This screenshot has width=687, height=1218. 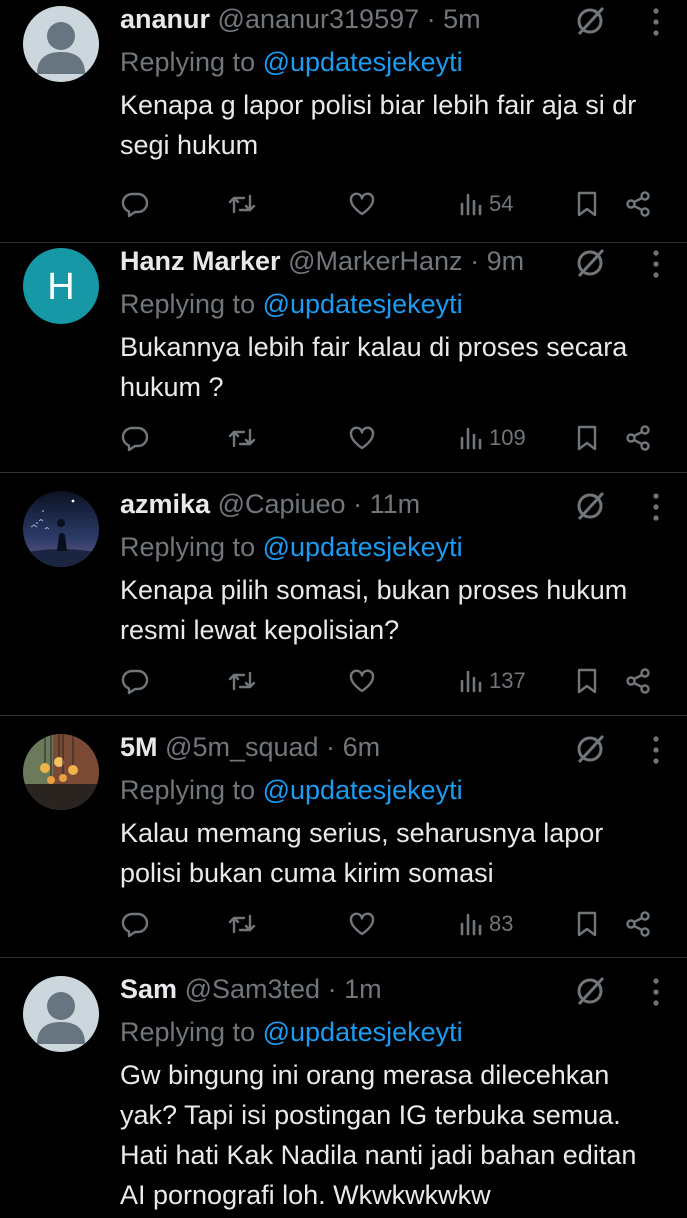 What do you see at coordinates (485, 204) in the screenshot?
I see `views-button: 54` at bounding box center [485, 204].